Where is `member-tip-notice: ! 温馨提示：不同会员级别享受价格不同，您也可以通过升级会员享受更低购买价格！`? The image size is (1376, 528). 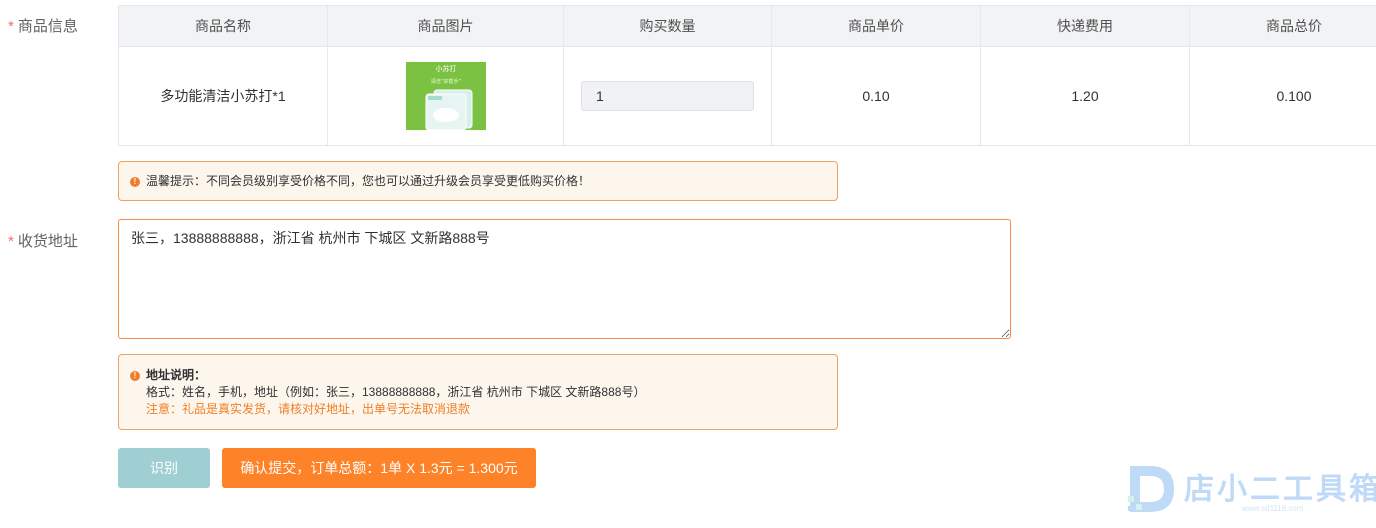
member-tip-notice: ! 温馨提示：不同会员级别享受价格不同，您也可以通过升级会员享受更低购买价格！ is located at coordinates (478, 181).